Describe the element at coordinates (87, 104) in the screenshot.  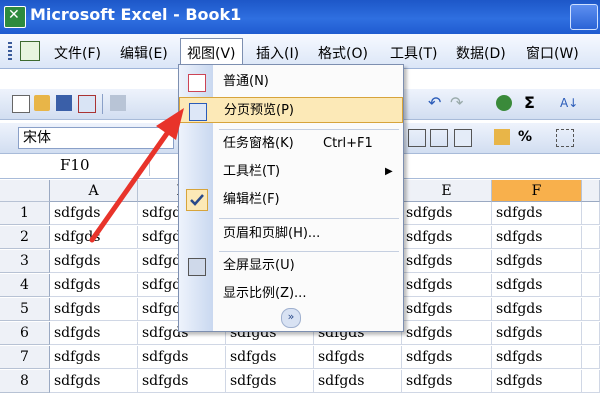
I see `permission-icon` at that location.